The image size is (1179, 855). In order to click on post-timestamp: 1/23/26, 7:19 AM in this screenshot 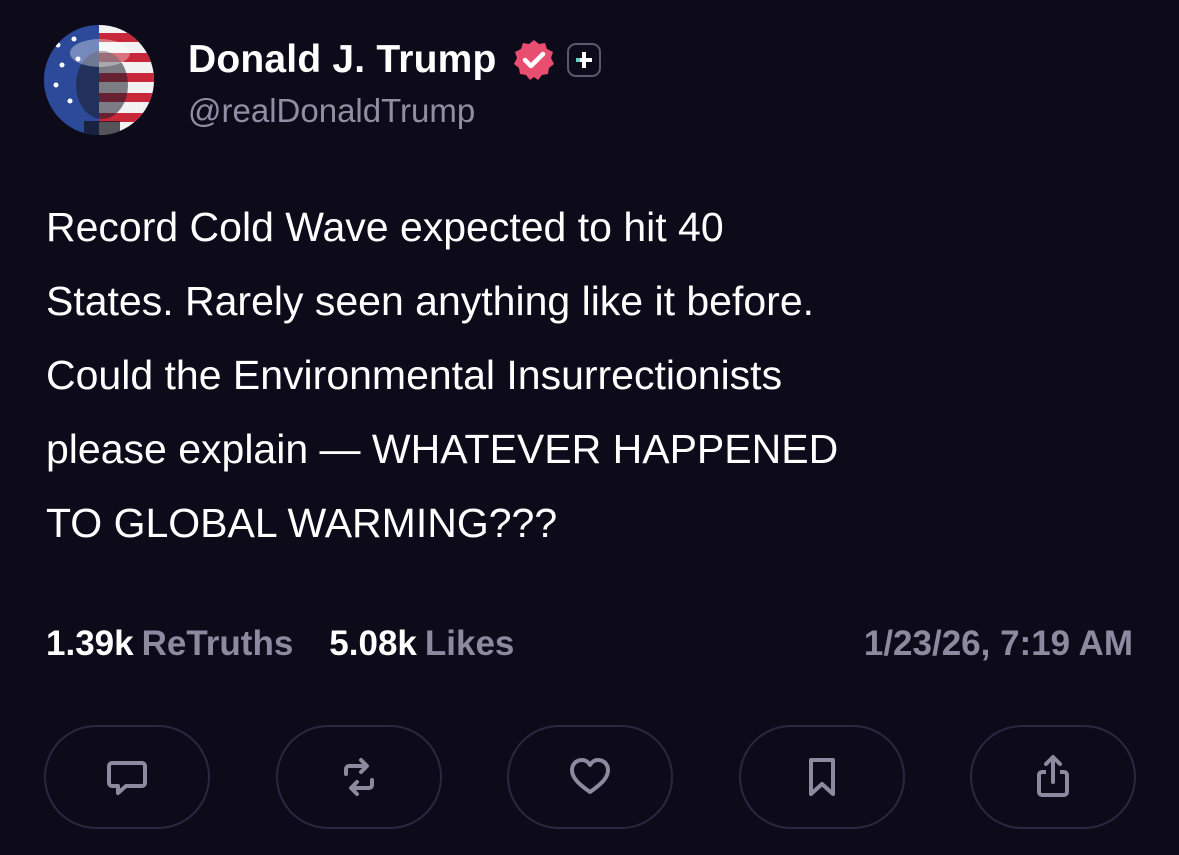, I will do `click(998, 643)`.